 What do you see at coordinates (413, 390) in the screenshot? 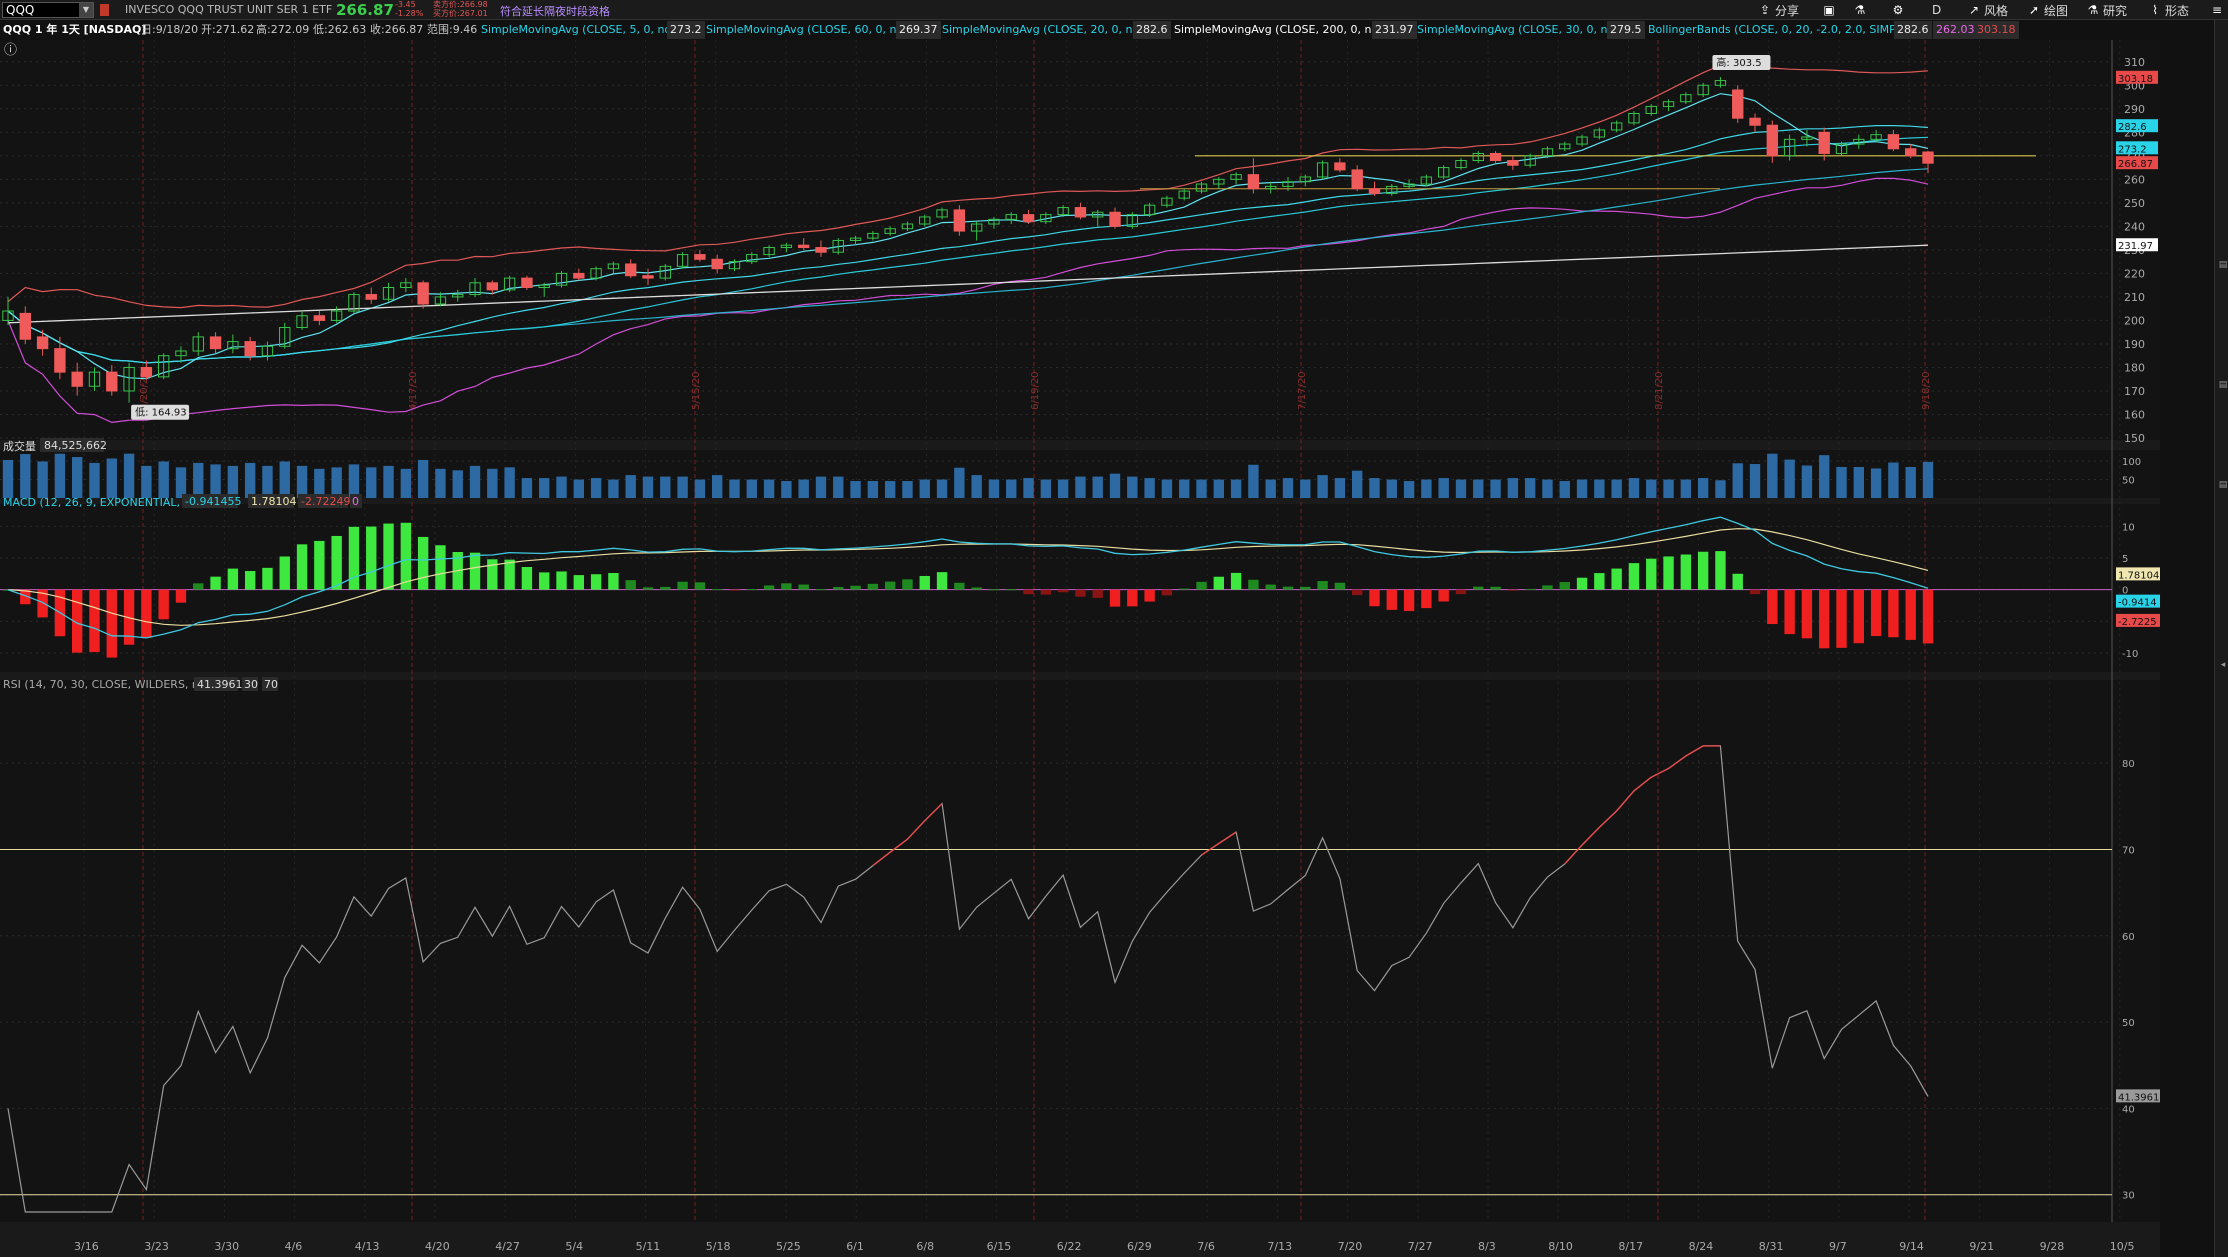
I see `event-label: 4/17/20` at bounding box center [413, 390].